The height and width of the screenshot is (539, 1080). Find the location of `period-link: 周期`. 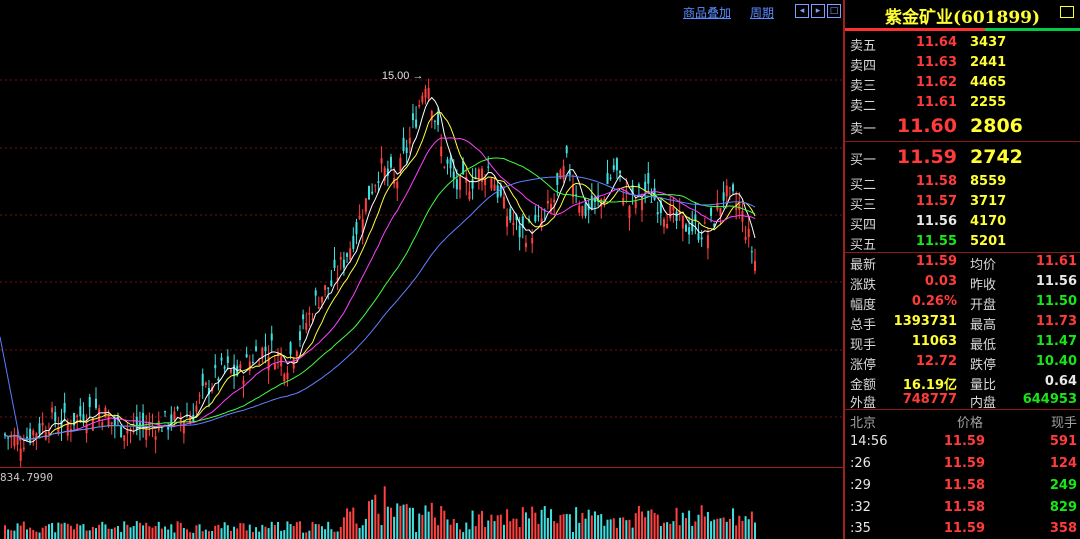

period-link: 周期 is located at coordinates (762, 12).